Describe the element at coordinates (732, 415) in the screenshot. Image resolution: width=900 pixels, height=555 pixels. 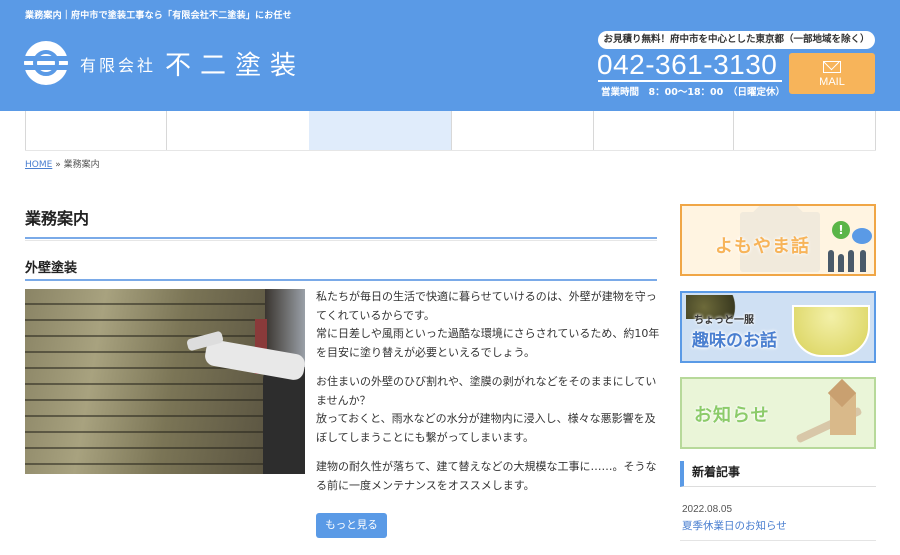
I see `banner-news-label: お知らせ` at that location.